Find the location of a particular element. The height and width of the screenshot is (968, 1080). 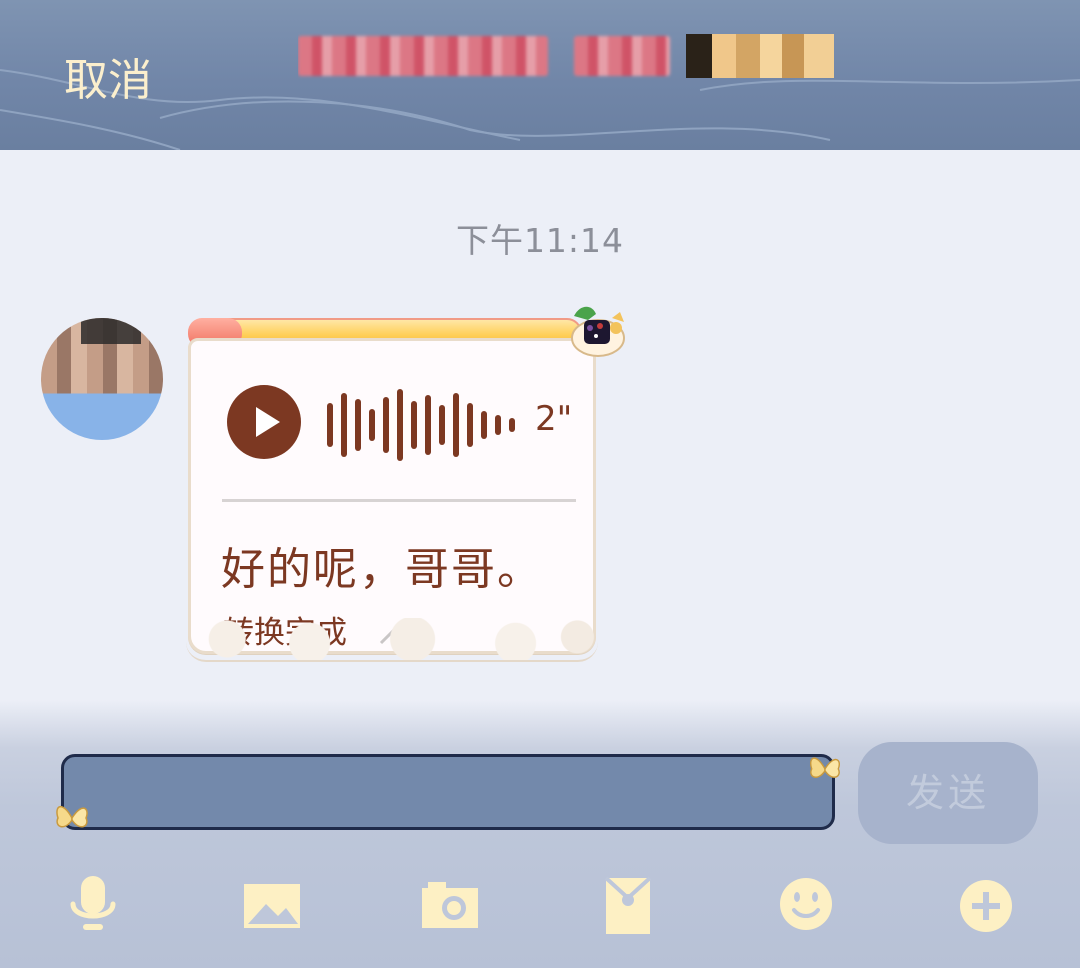

cancel-button: 取消 is located at coordinates (108, 76).